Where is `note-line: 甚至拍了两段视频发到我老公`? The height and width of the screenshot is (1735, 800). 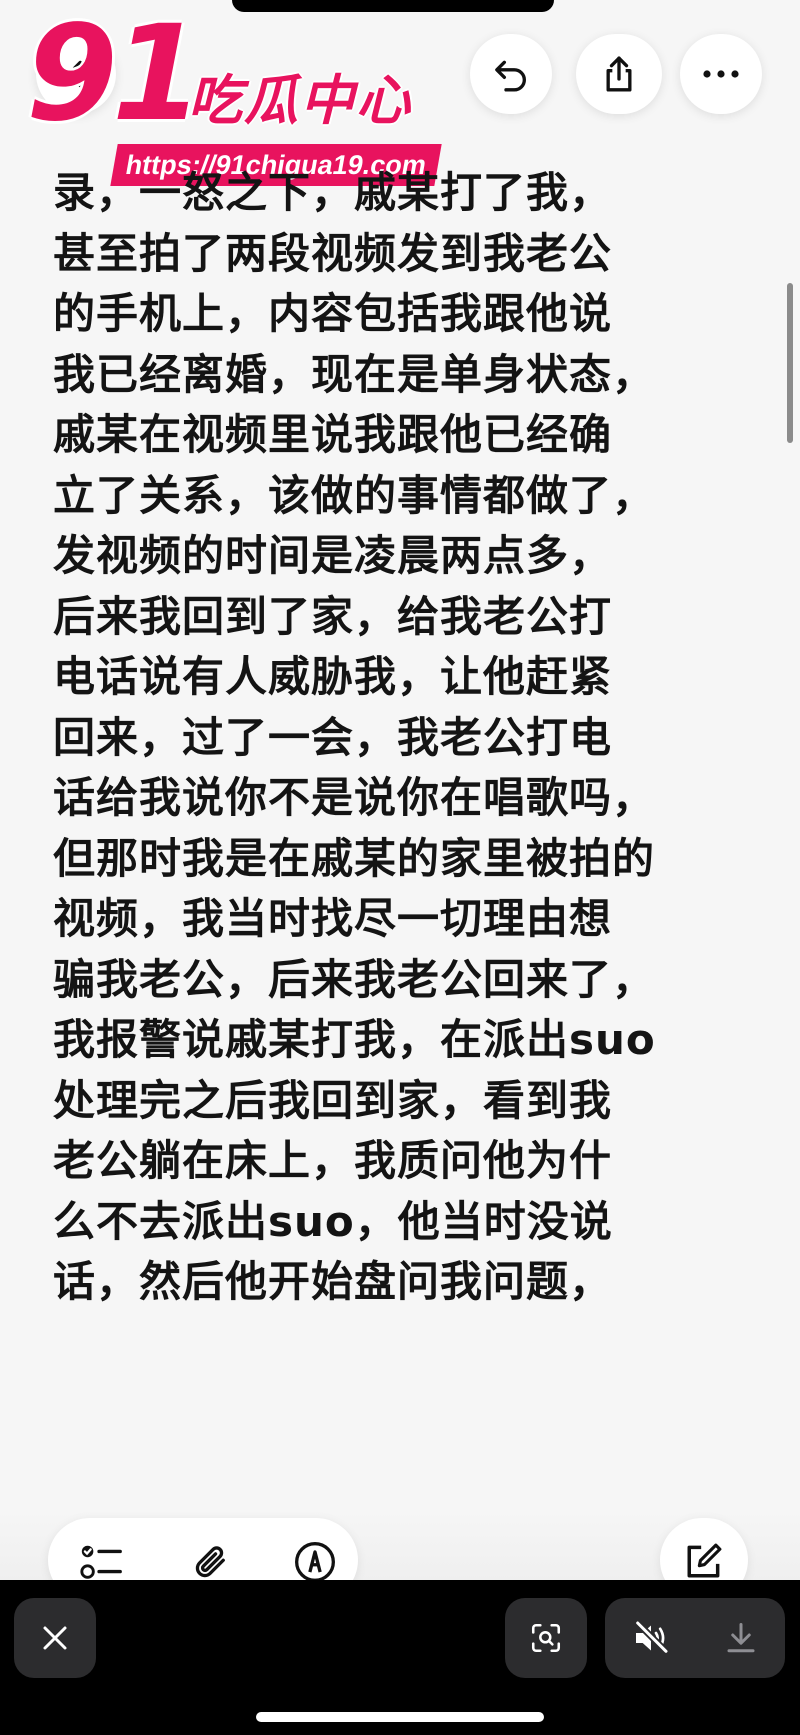 note-line: 甚至拍了两段视频发到我老公 is located at coordinates (333, 253).